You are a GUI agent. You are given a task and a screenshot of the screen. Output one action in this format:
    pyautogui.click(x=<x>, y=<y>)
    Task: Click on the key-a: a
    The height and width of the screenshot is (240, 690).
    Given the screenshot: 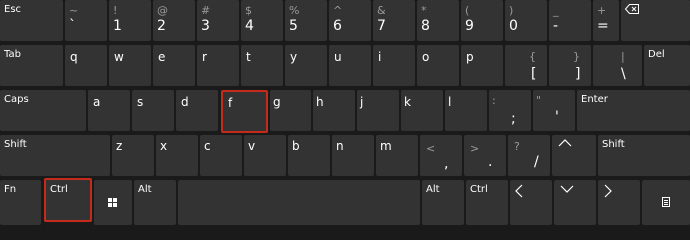 What is the action you would take?
    pyautogui.click(x=109, y=110)
    